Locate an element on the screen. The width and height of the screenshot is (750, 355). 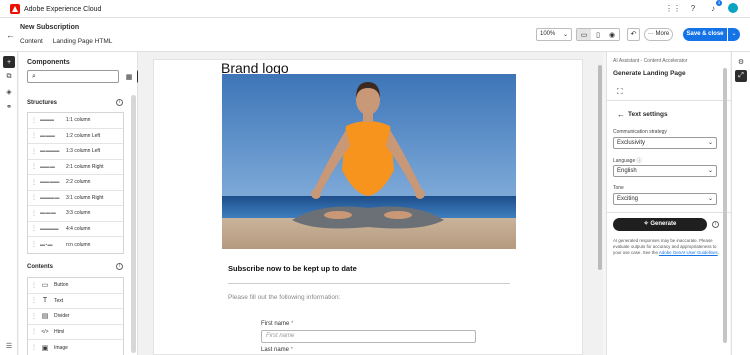
components-scrollbar is located at coordinates (133, 224).